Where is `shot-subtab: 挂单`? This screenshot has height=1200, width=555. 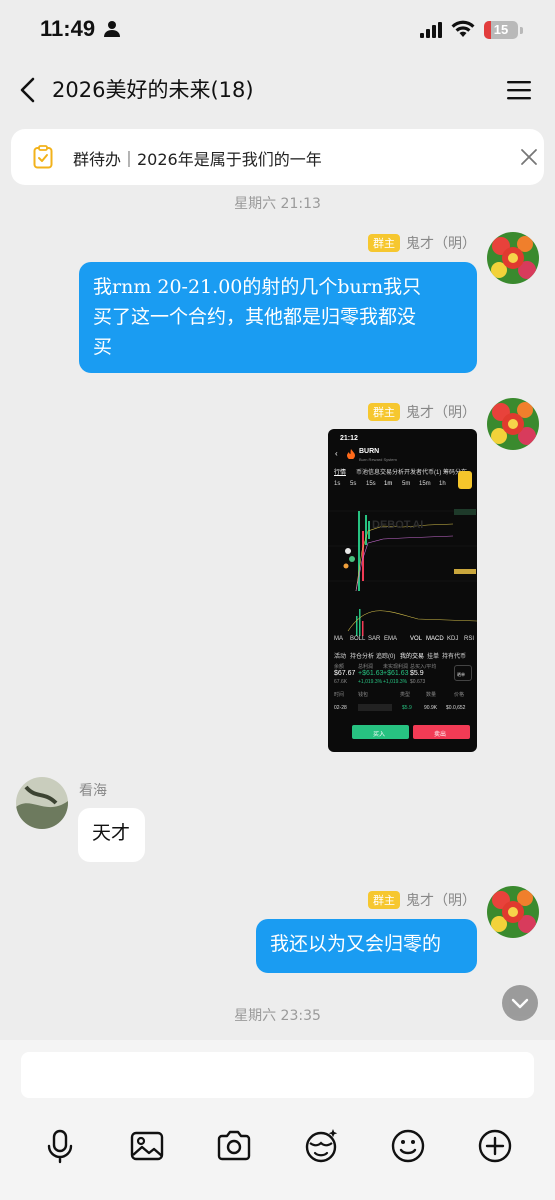
shot-subtab: 挂单 is located at coordinates (433, 657).